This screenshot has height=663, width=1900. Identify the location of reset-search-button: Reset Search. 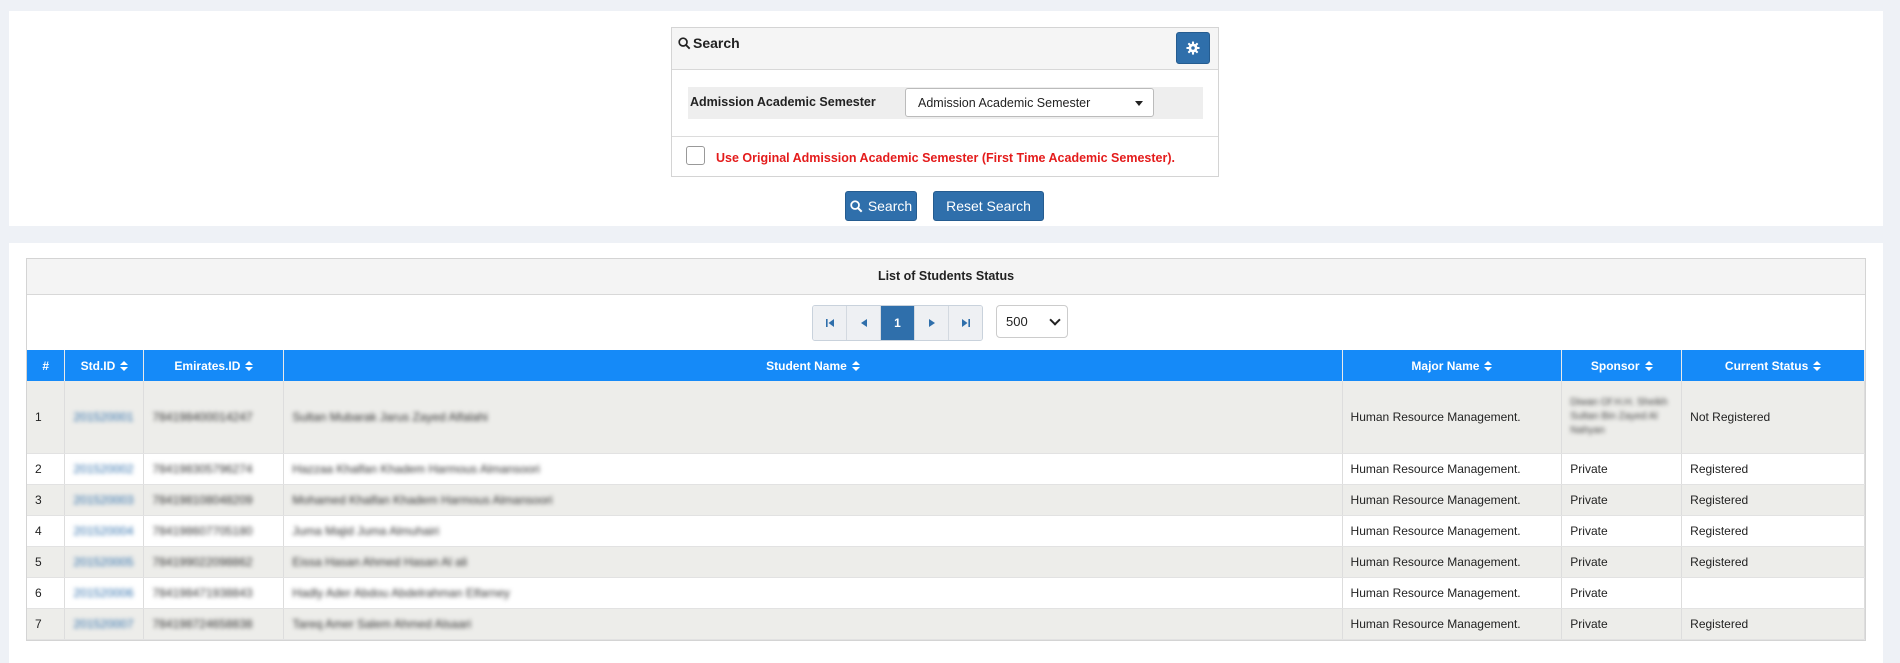
(988, 206).